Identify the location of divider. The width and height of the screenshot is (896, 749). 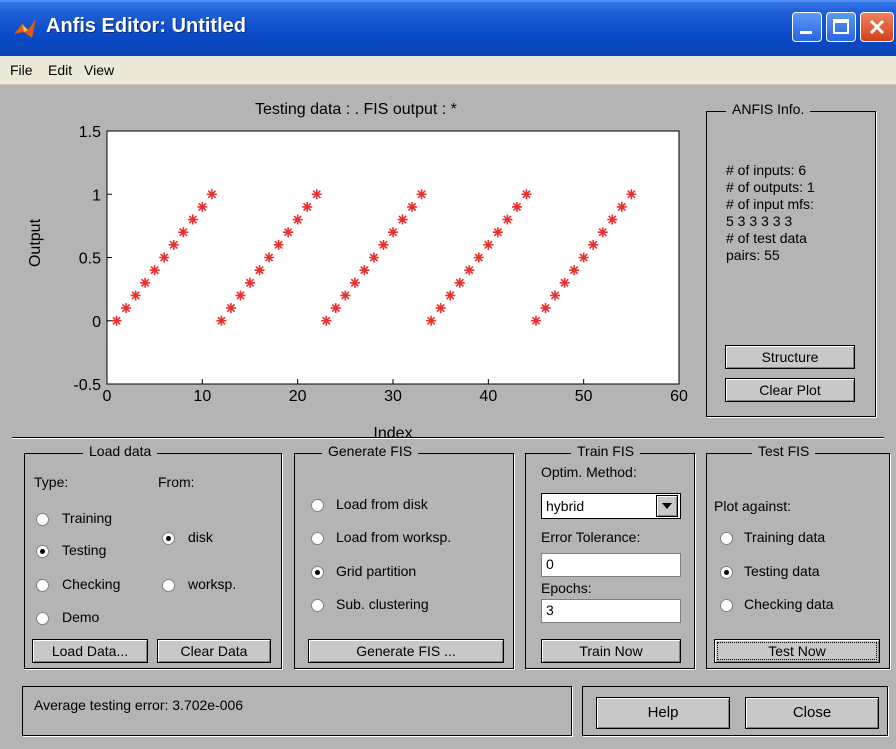
(448, 437).